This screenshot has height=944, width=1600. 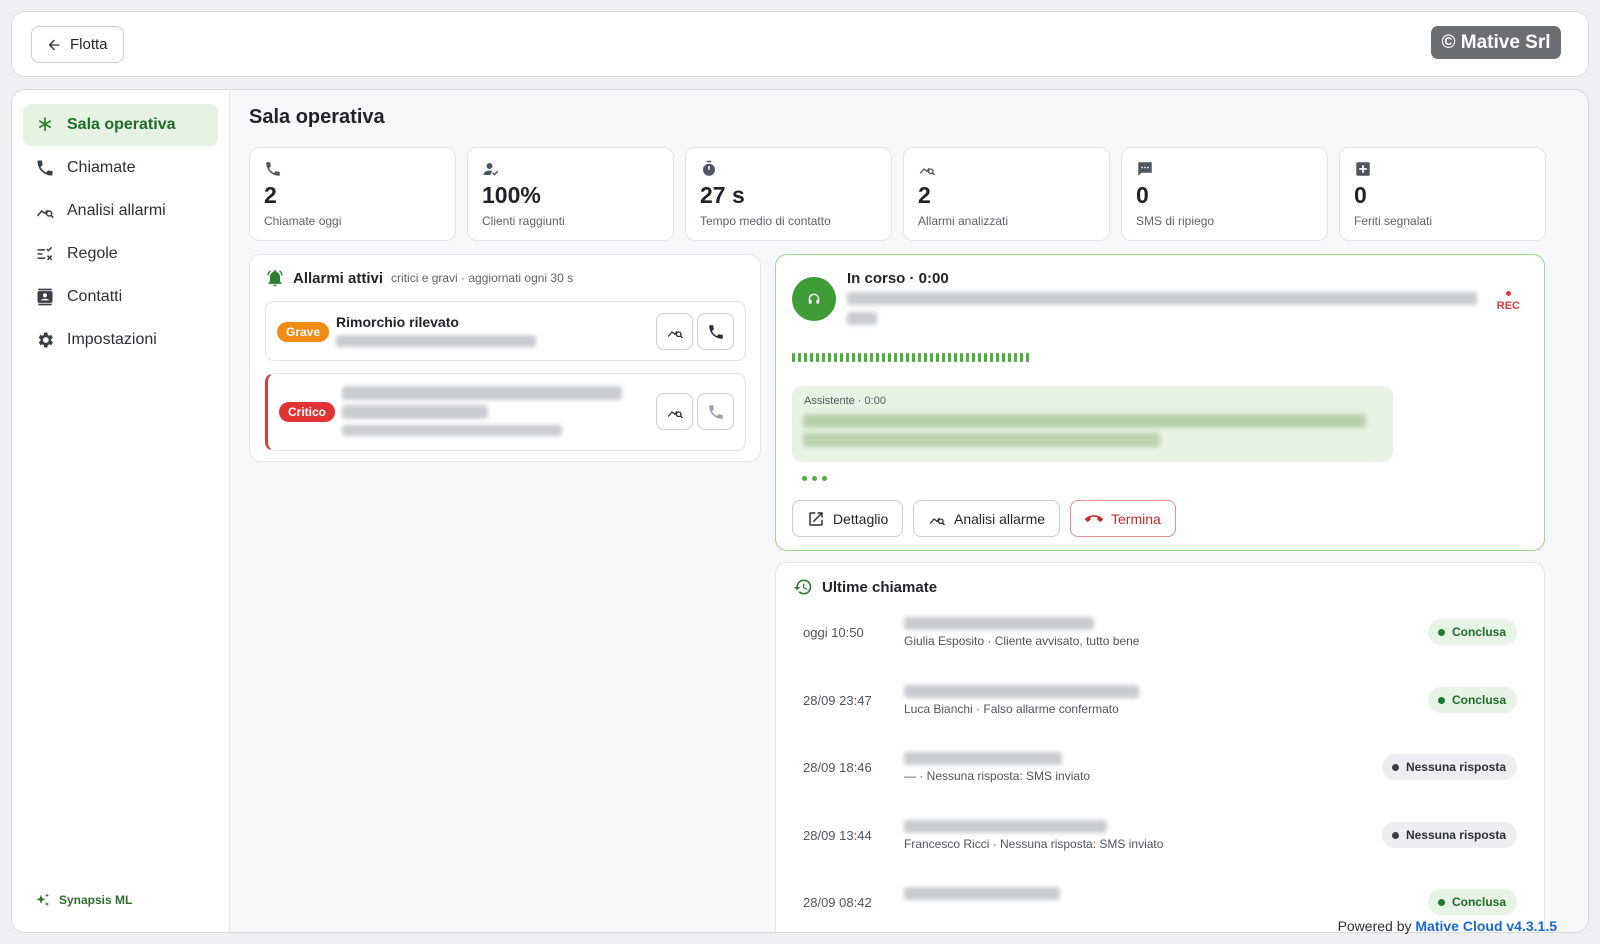 What do you see at coordinates (45, 297) in the screenshot?
I see `contacts-icon` at bounding box center [45, 297].